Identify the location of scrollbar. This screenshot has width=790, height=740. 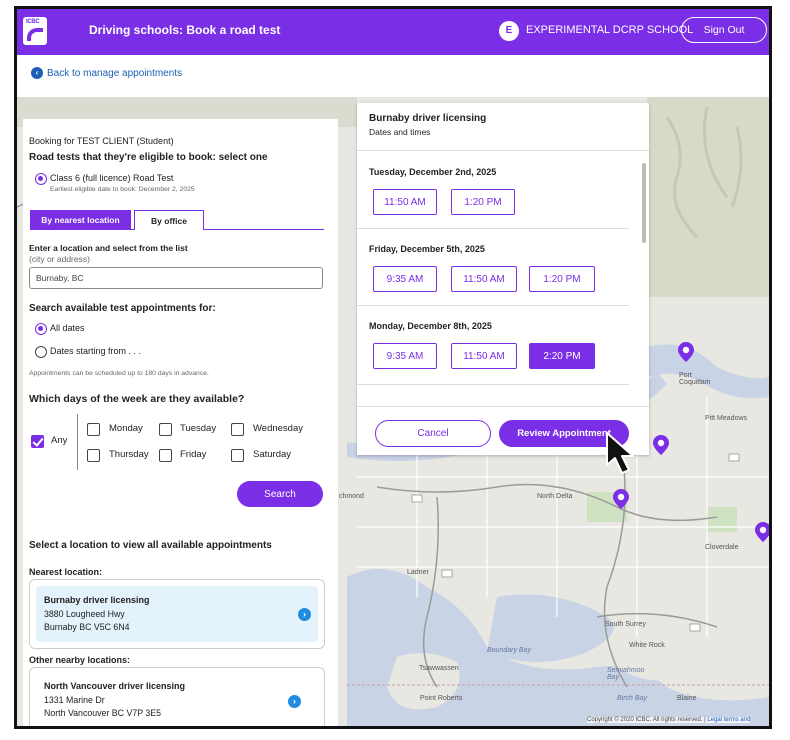
(644, 203).